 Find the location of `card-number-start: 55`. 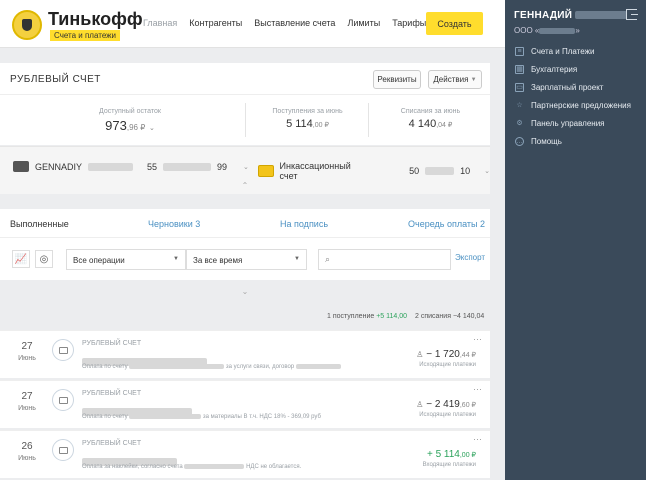

card-number-start: 55 is located at coordinates (152, 166).